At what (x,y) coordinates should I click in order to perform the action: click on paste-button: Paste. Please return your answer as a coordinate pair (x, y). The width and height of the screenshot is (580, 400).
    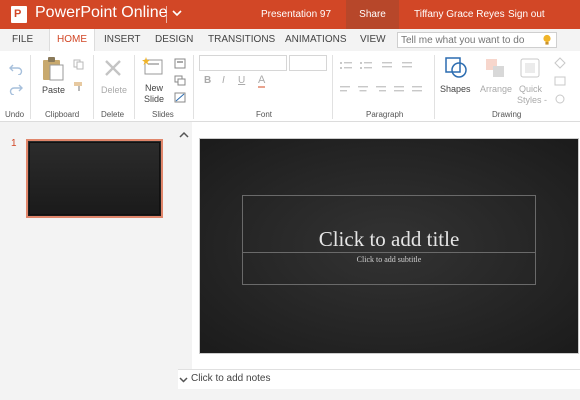
    Looking at the image, I should click on (53, 90).